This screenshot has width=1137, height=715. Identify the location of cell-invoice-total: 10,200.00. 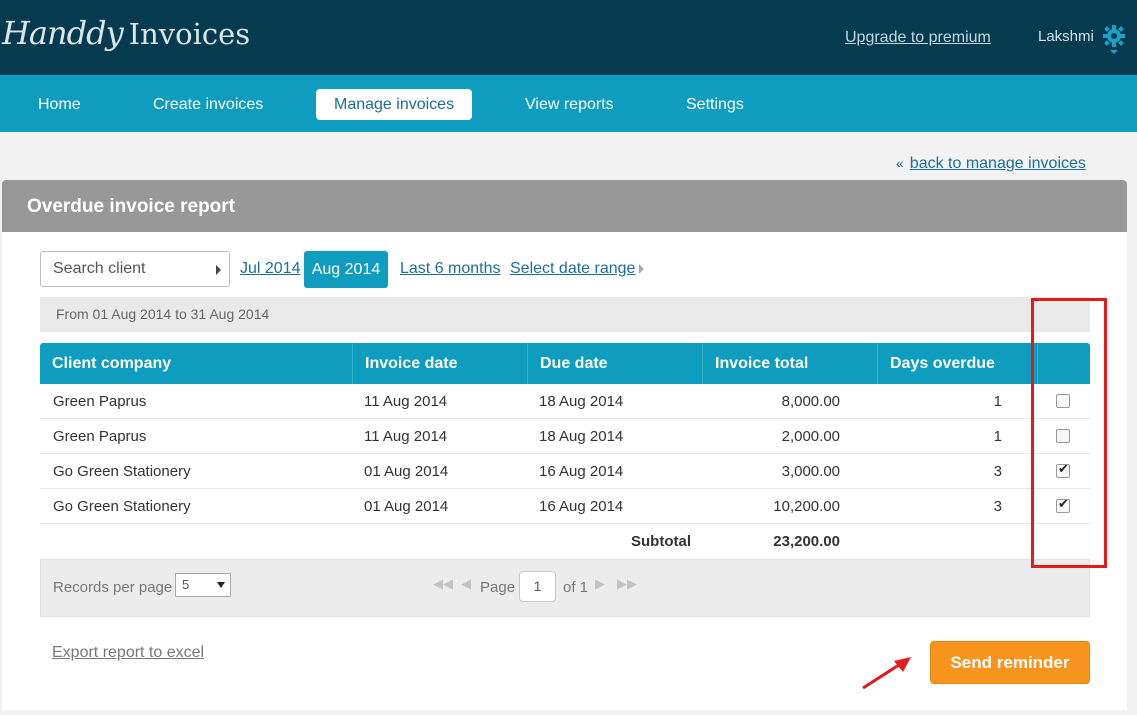
(806, 506).